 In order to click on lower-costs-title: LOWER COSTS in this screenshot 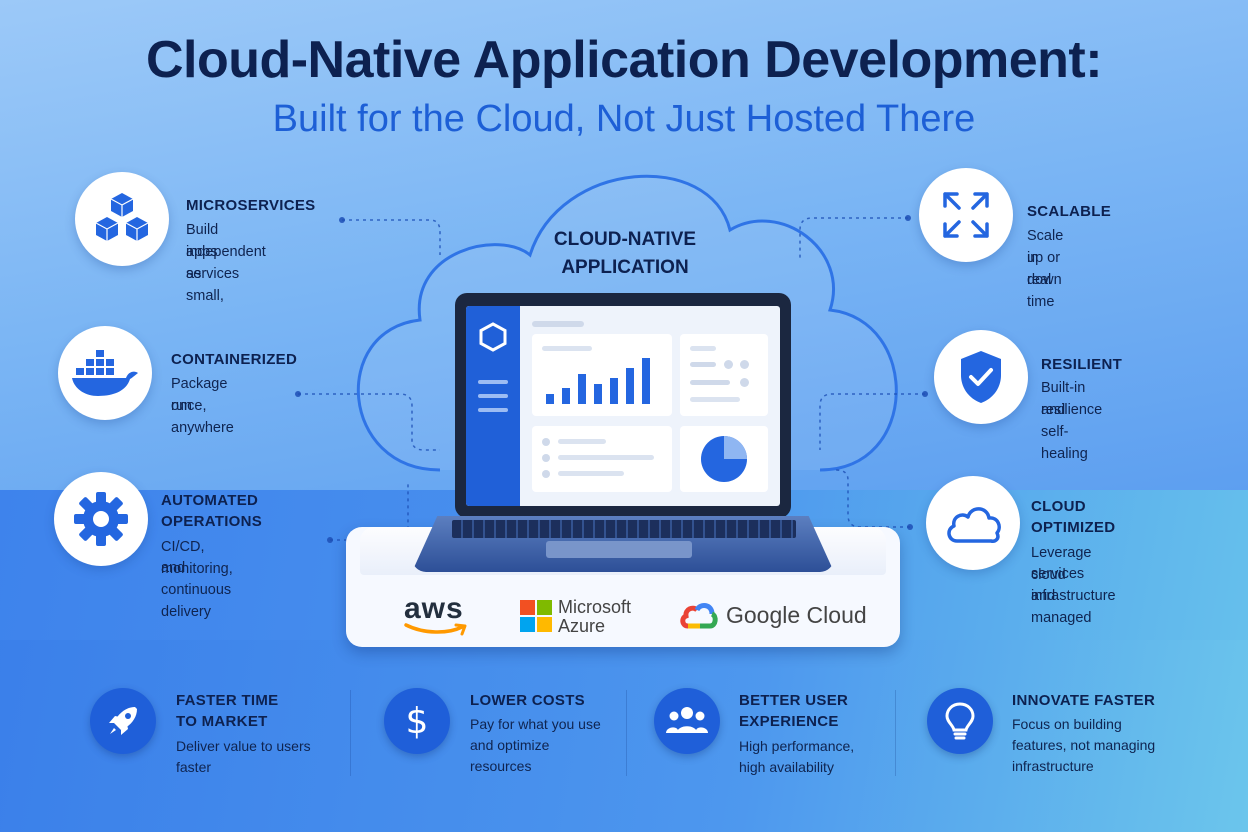, I will do `click(527, 700)`.